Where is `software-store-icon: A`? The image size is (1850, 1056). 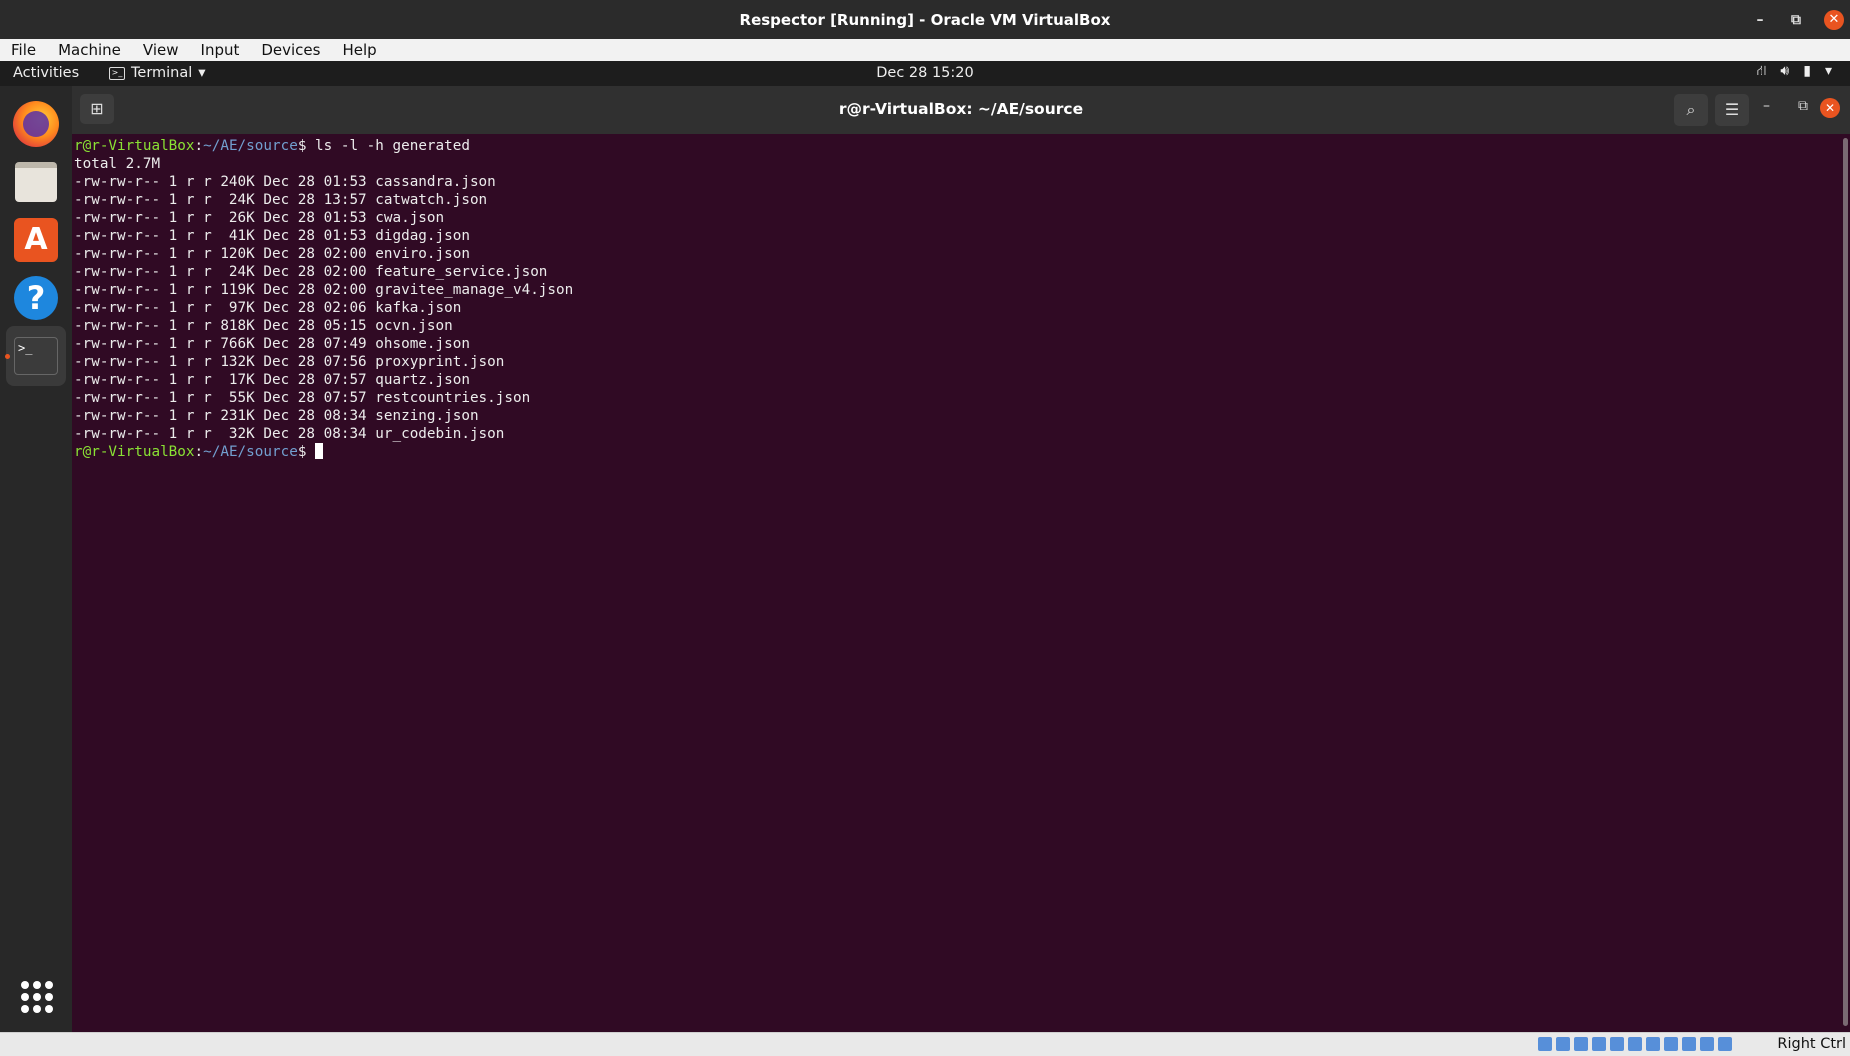 software-store-icon: A is located at coordinates (36, 240).